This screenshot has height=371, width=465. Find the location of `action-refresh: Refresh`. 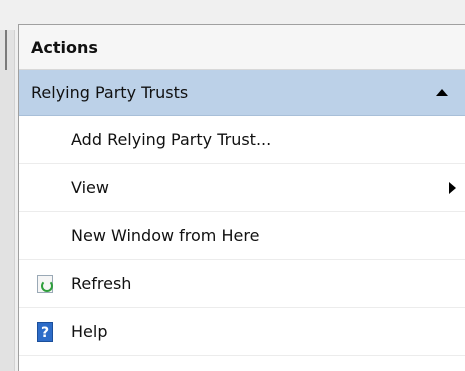

action-refresh: Refresh is located at coordinates (242, 284).